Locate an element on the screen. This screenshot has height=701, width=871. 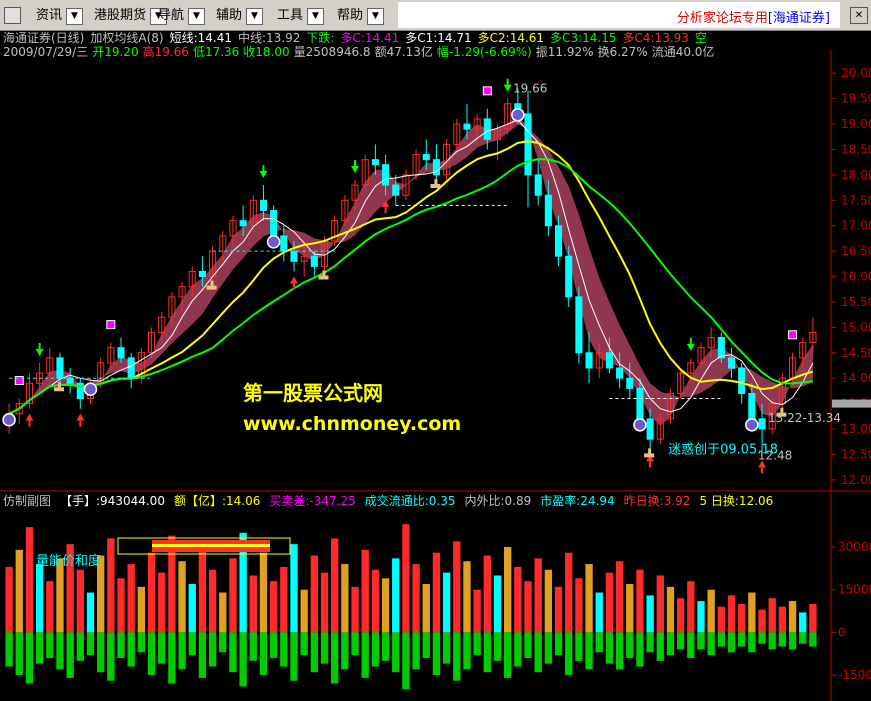
annotation-label: 13.22-13.34 is located at coordinates (804, 418).